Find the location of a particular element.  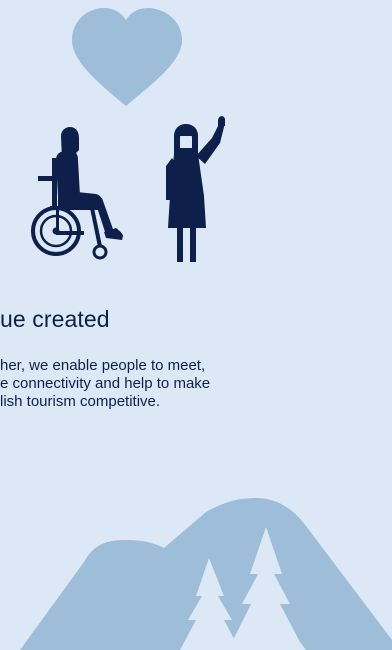

heart-icon is located at coordinates (127, 57).